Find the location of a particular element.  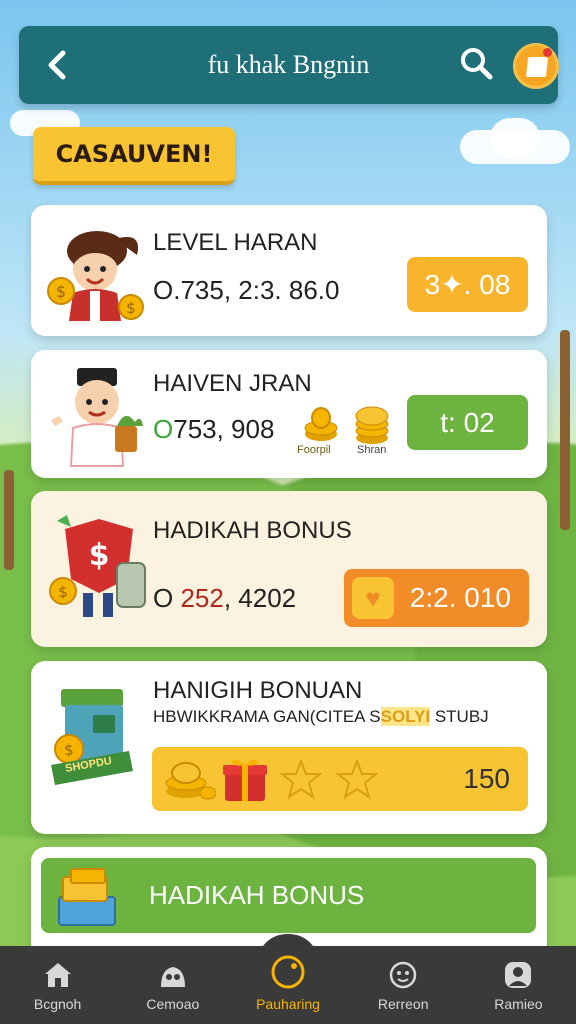

banner-title: HADIKAH BONUS is located at coordinates (257, 895).